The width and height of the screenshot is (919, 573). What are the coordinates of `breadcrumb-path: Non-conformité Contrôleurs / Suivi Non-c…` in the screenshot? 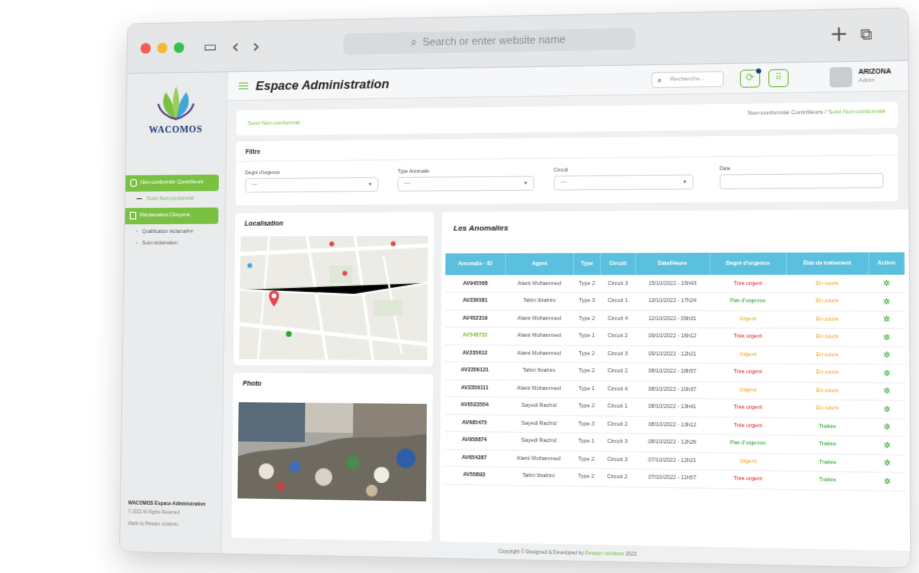 It's located at (817, 113).